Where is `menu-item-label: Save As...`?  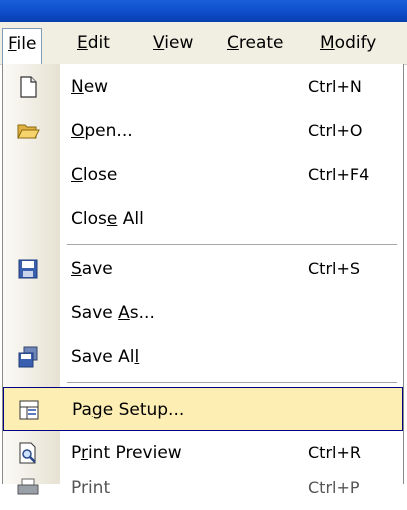 menu-item-label: Save As... is located at coordinates (113, 313).